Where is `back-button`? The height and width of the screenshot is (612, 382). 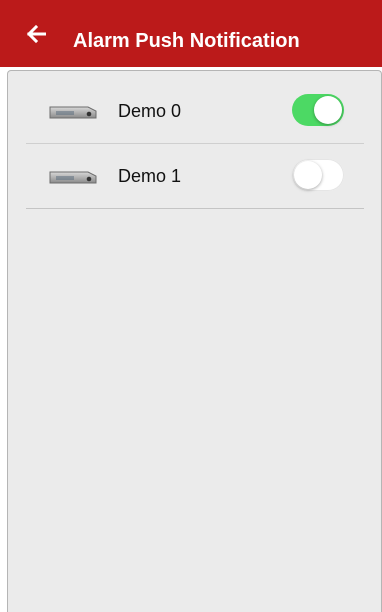
back-button is located at coordinates (36, 36).